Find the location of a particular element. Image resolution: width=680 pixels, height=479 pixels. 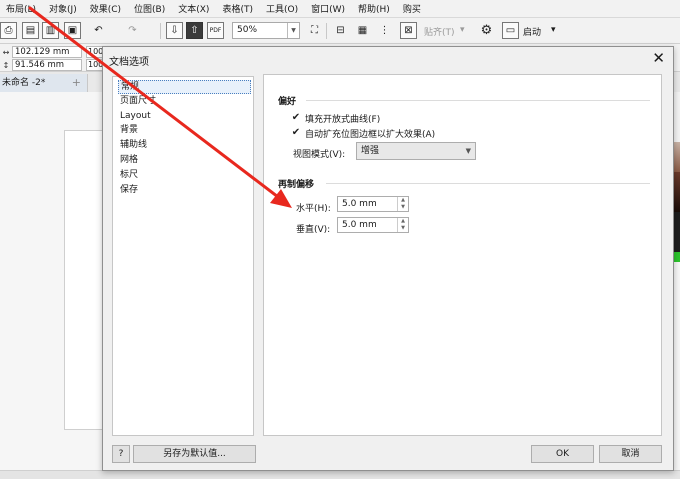

export-icon: ⇧ is located at coordinates (194, 30).